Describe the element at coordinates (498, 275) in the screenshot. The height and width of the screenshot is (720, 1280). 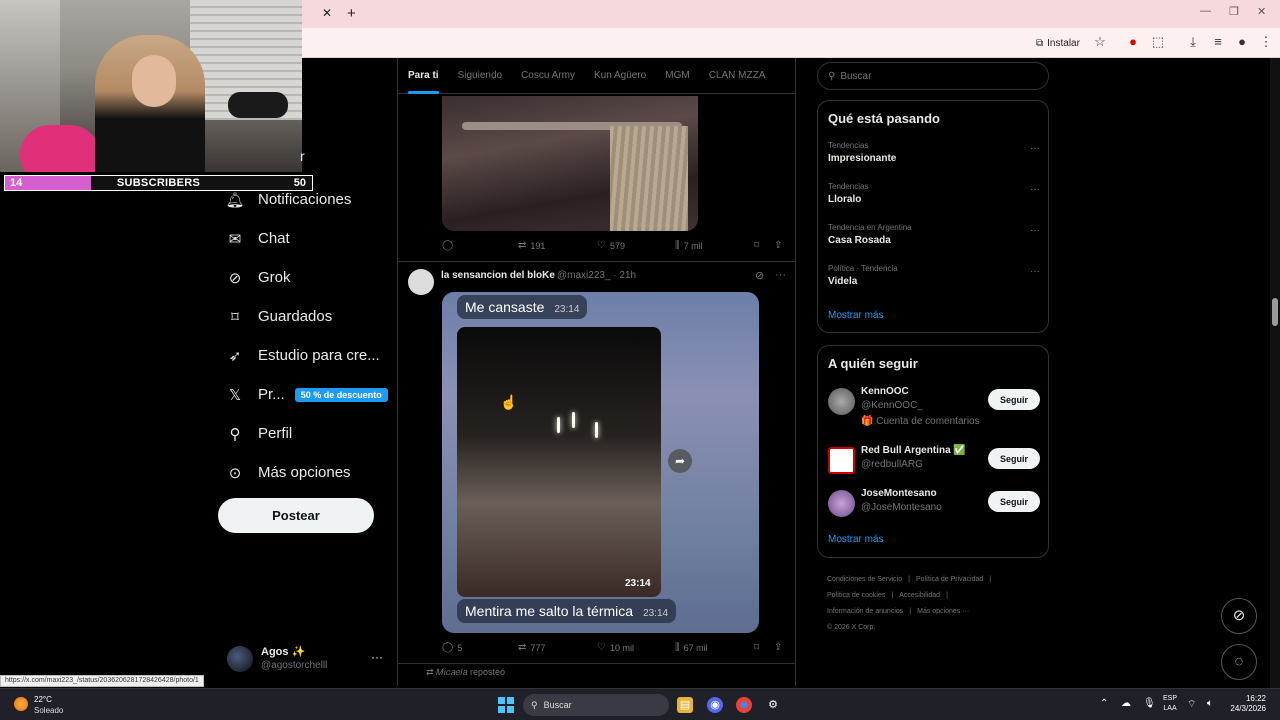
I see `post-author-name: la sensancion del bloKe` at that location.